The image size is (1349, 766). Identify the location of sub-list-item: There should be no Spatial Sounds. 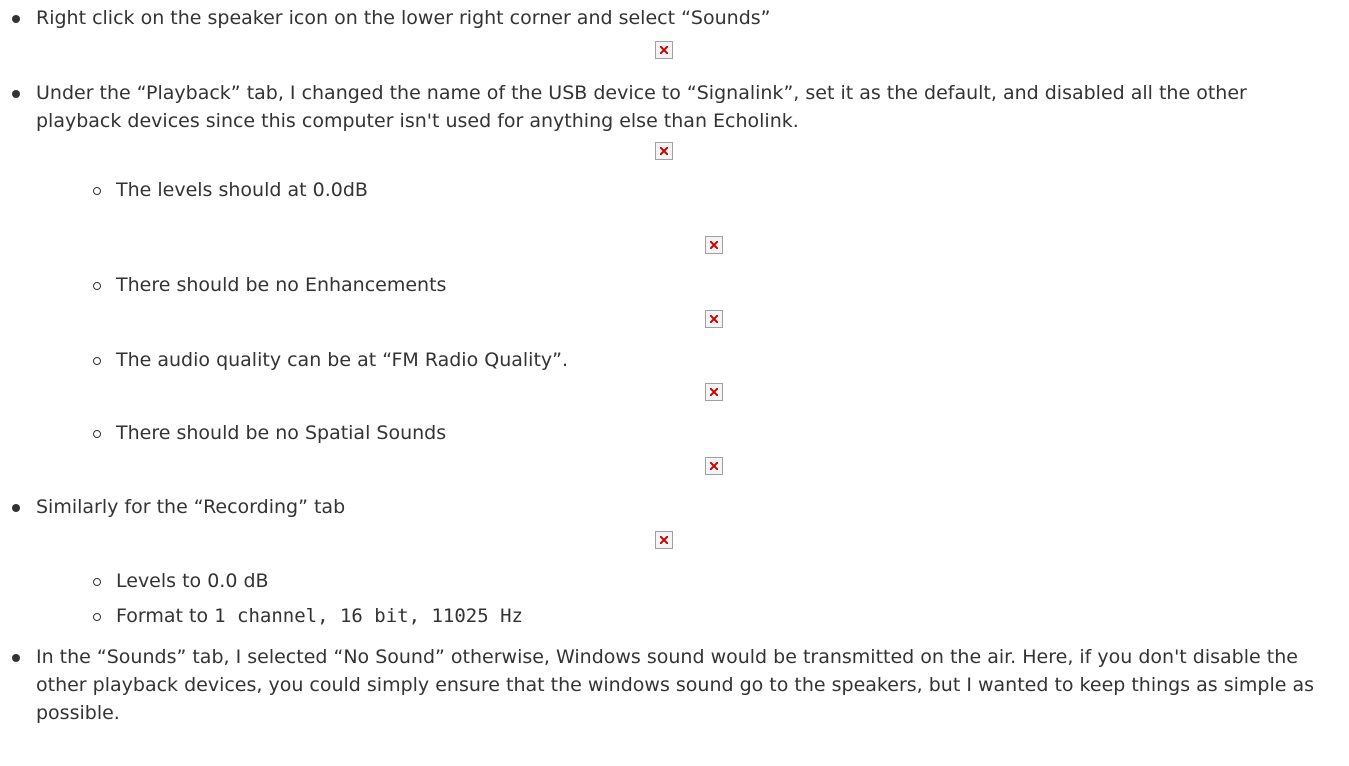
(269, 433).